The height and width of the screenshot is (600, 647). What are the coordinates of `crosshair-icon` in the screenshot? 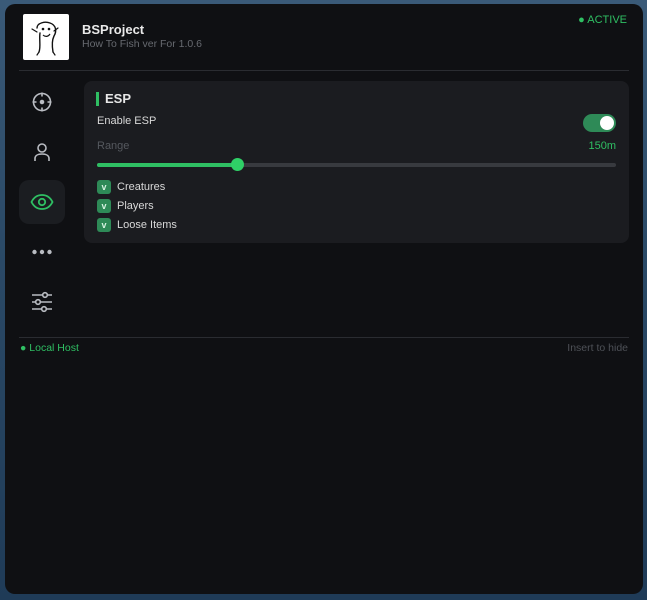 It's located at (42, 102).